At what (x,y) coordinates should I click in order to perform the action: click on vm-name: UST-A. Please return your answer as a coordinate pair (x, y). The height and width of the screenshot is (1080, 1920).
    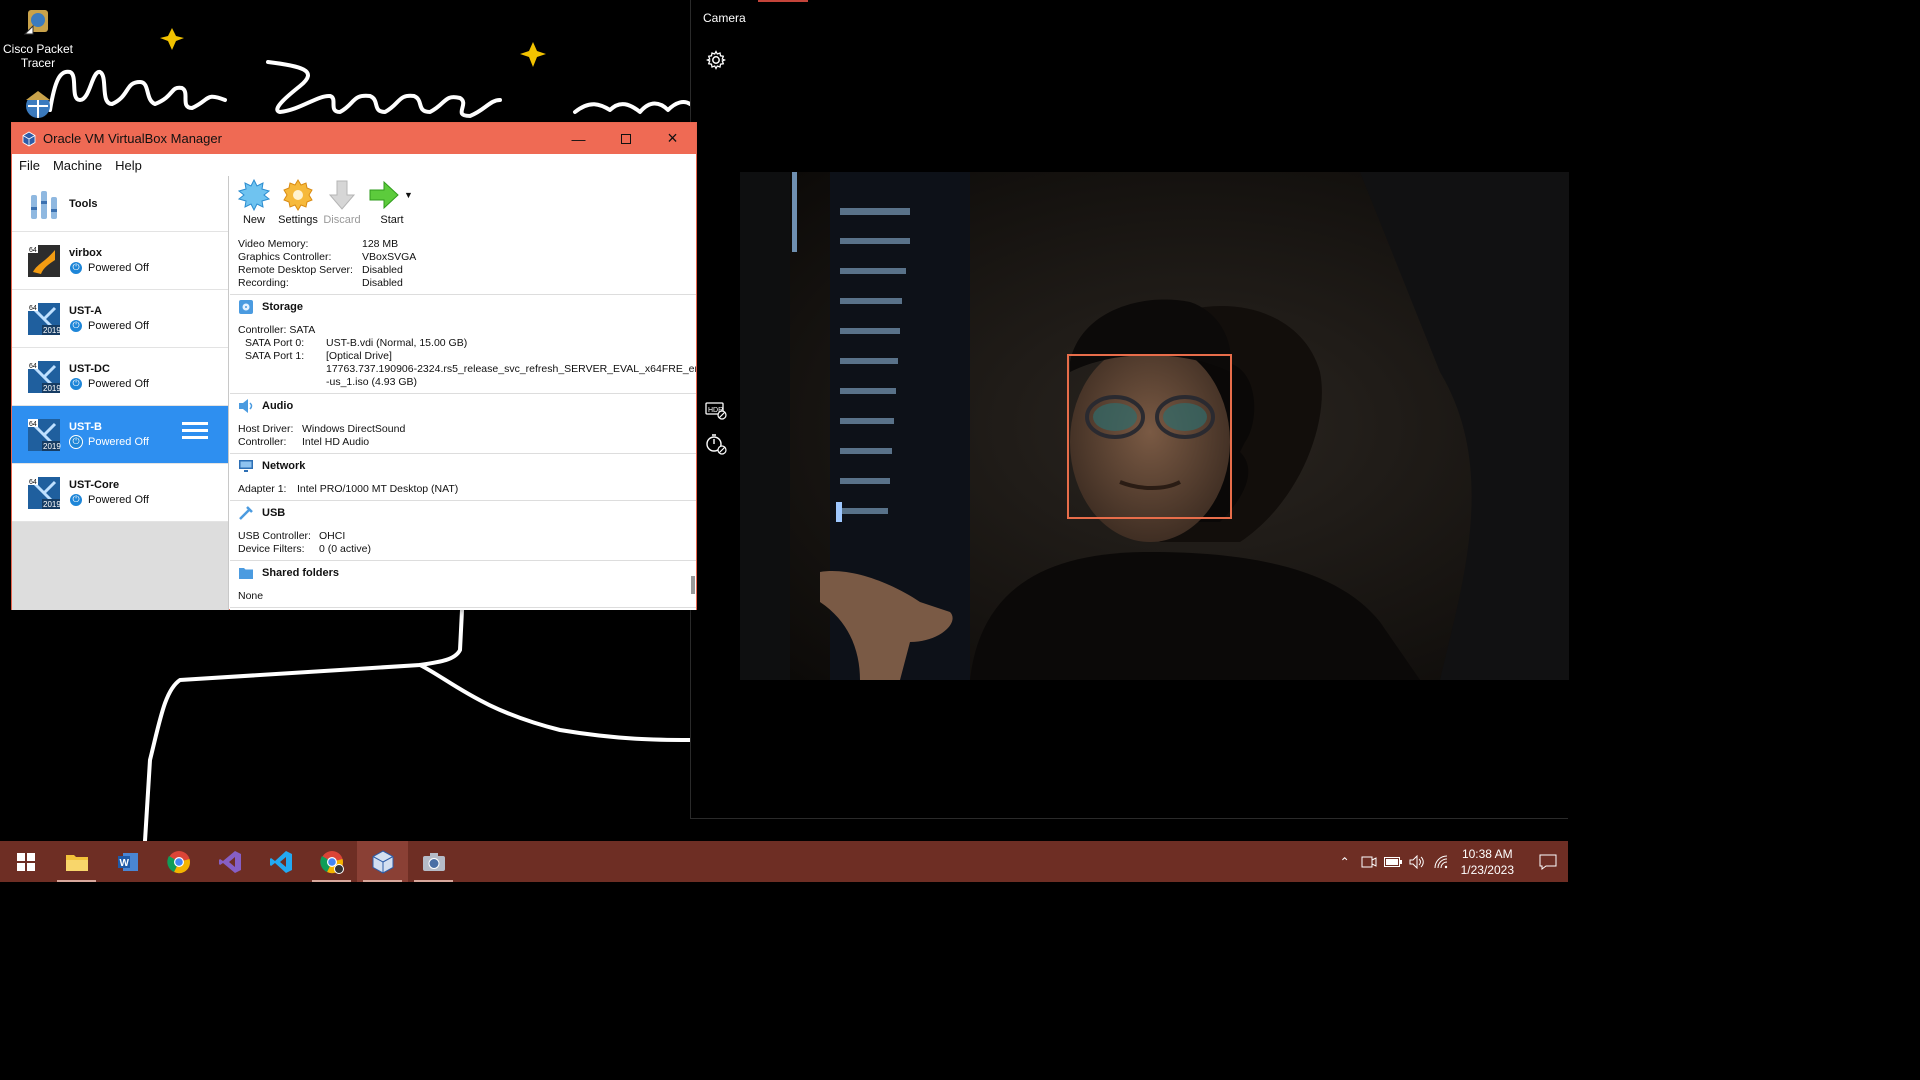
    Looking at the image, I should click on (85, 310).